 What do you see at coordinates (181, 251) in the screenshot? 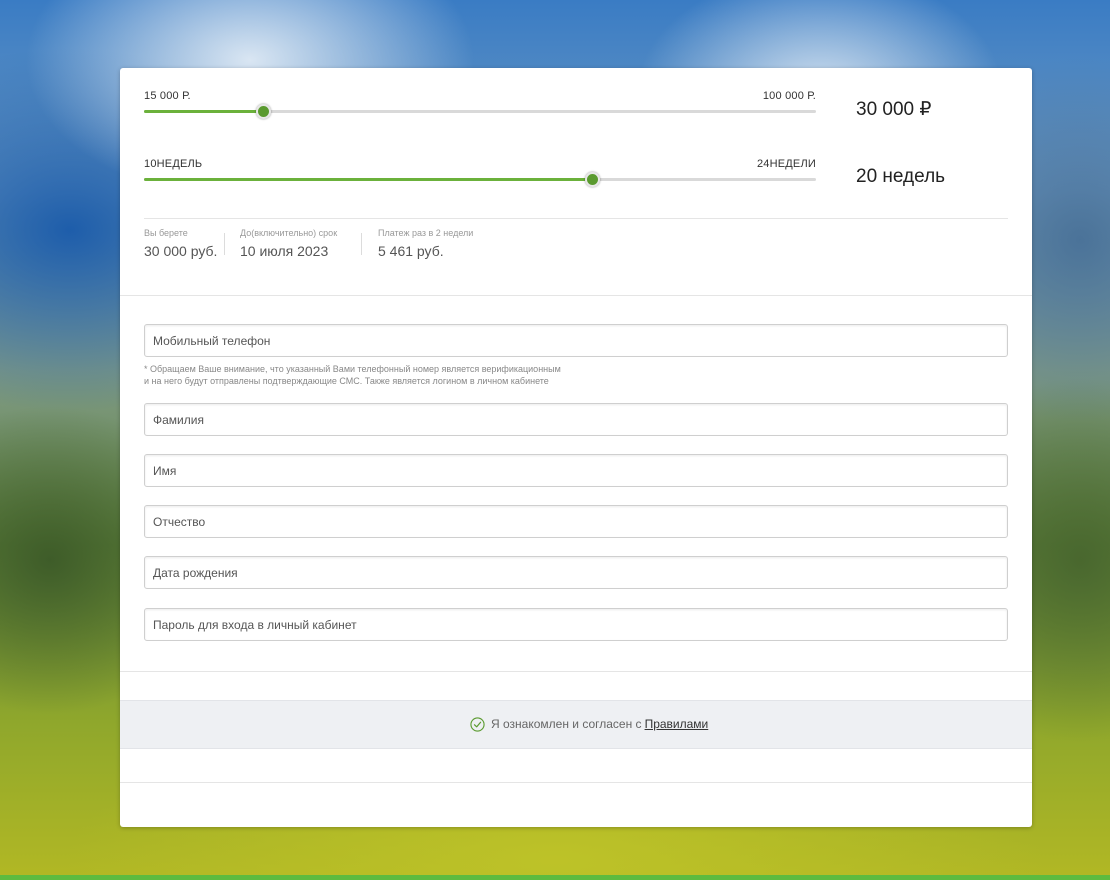
I see `summary-take-value: 30 000 руб.` at bounding box center [181, 251].